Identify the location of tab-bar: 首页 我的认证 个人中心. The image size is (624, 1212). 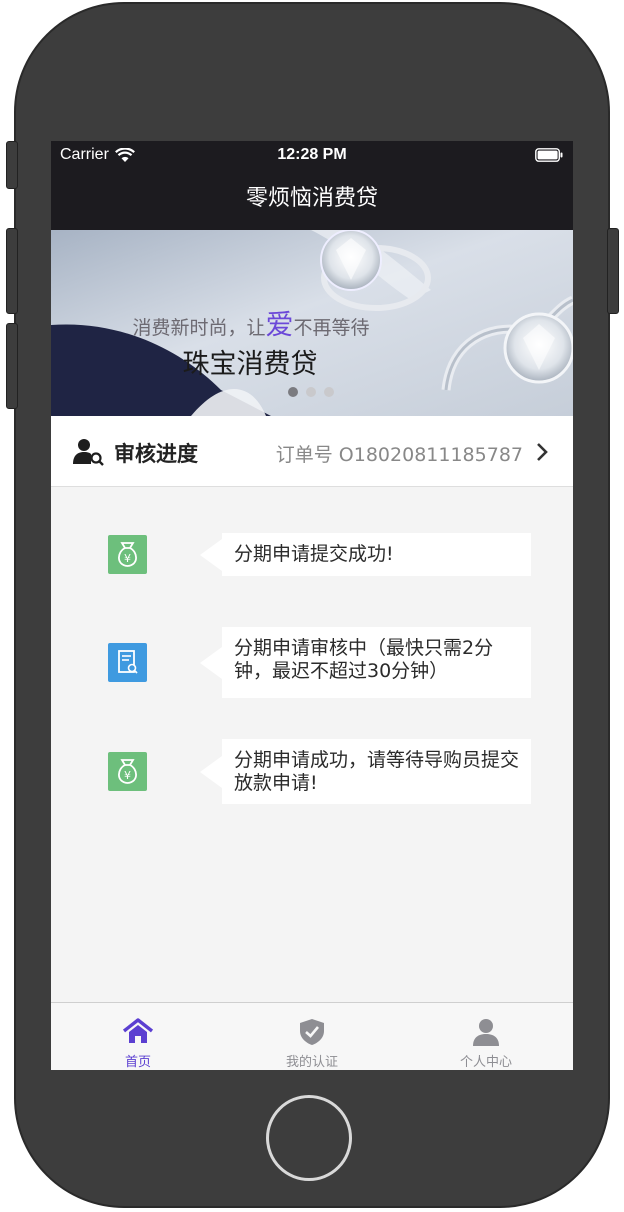
(312, 1036).